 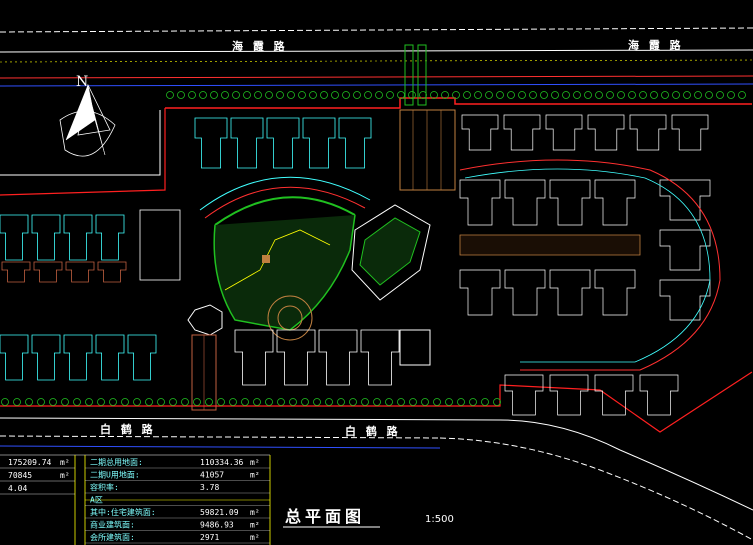 I want to click on drawing-title: 总平面图, so click(x=325, y=516).